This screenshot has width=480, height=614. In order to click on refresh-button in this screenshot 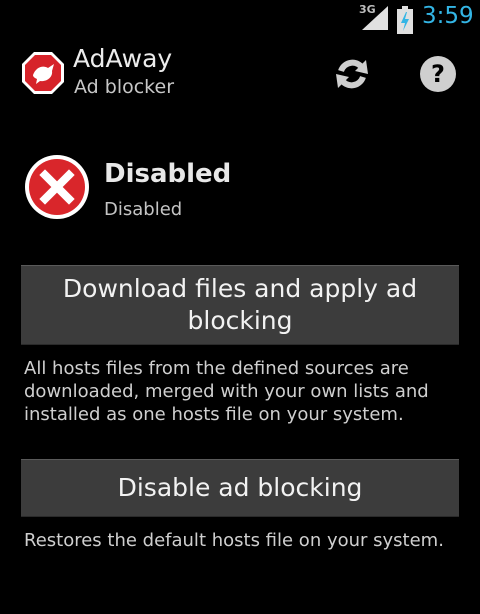, I will do `click(352, 74)`.